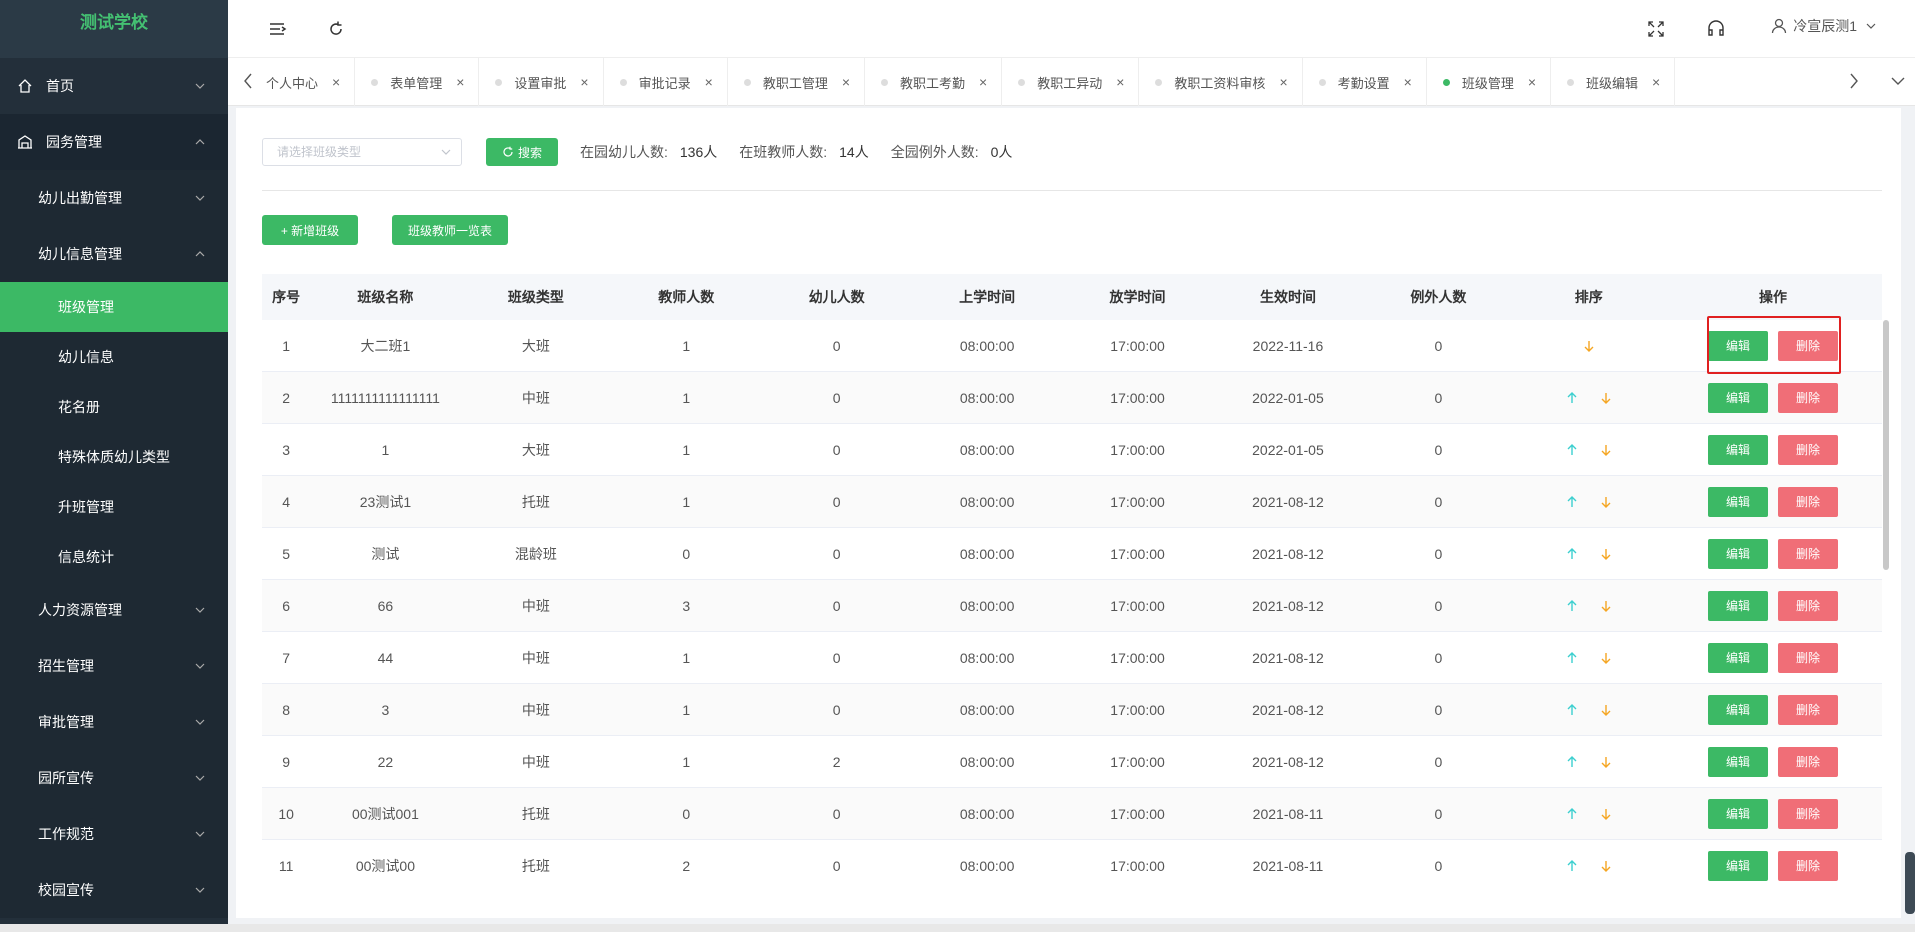 The width and height of the screenshot is (1915, 932). Describe the element at coordinates (114, 407) in the screenshot. I see `sidebar-item-roster: 花名册` at that location.